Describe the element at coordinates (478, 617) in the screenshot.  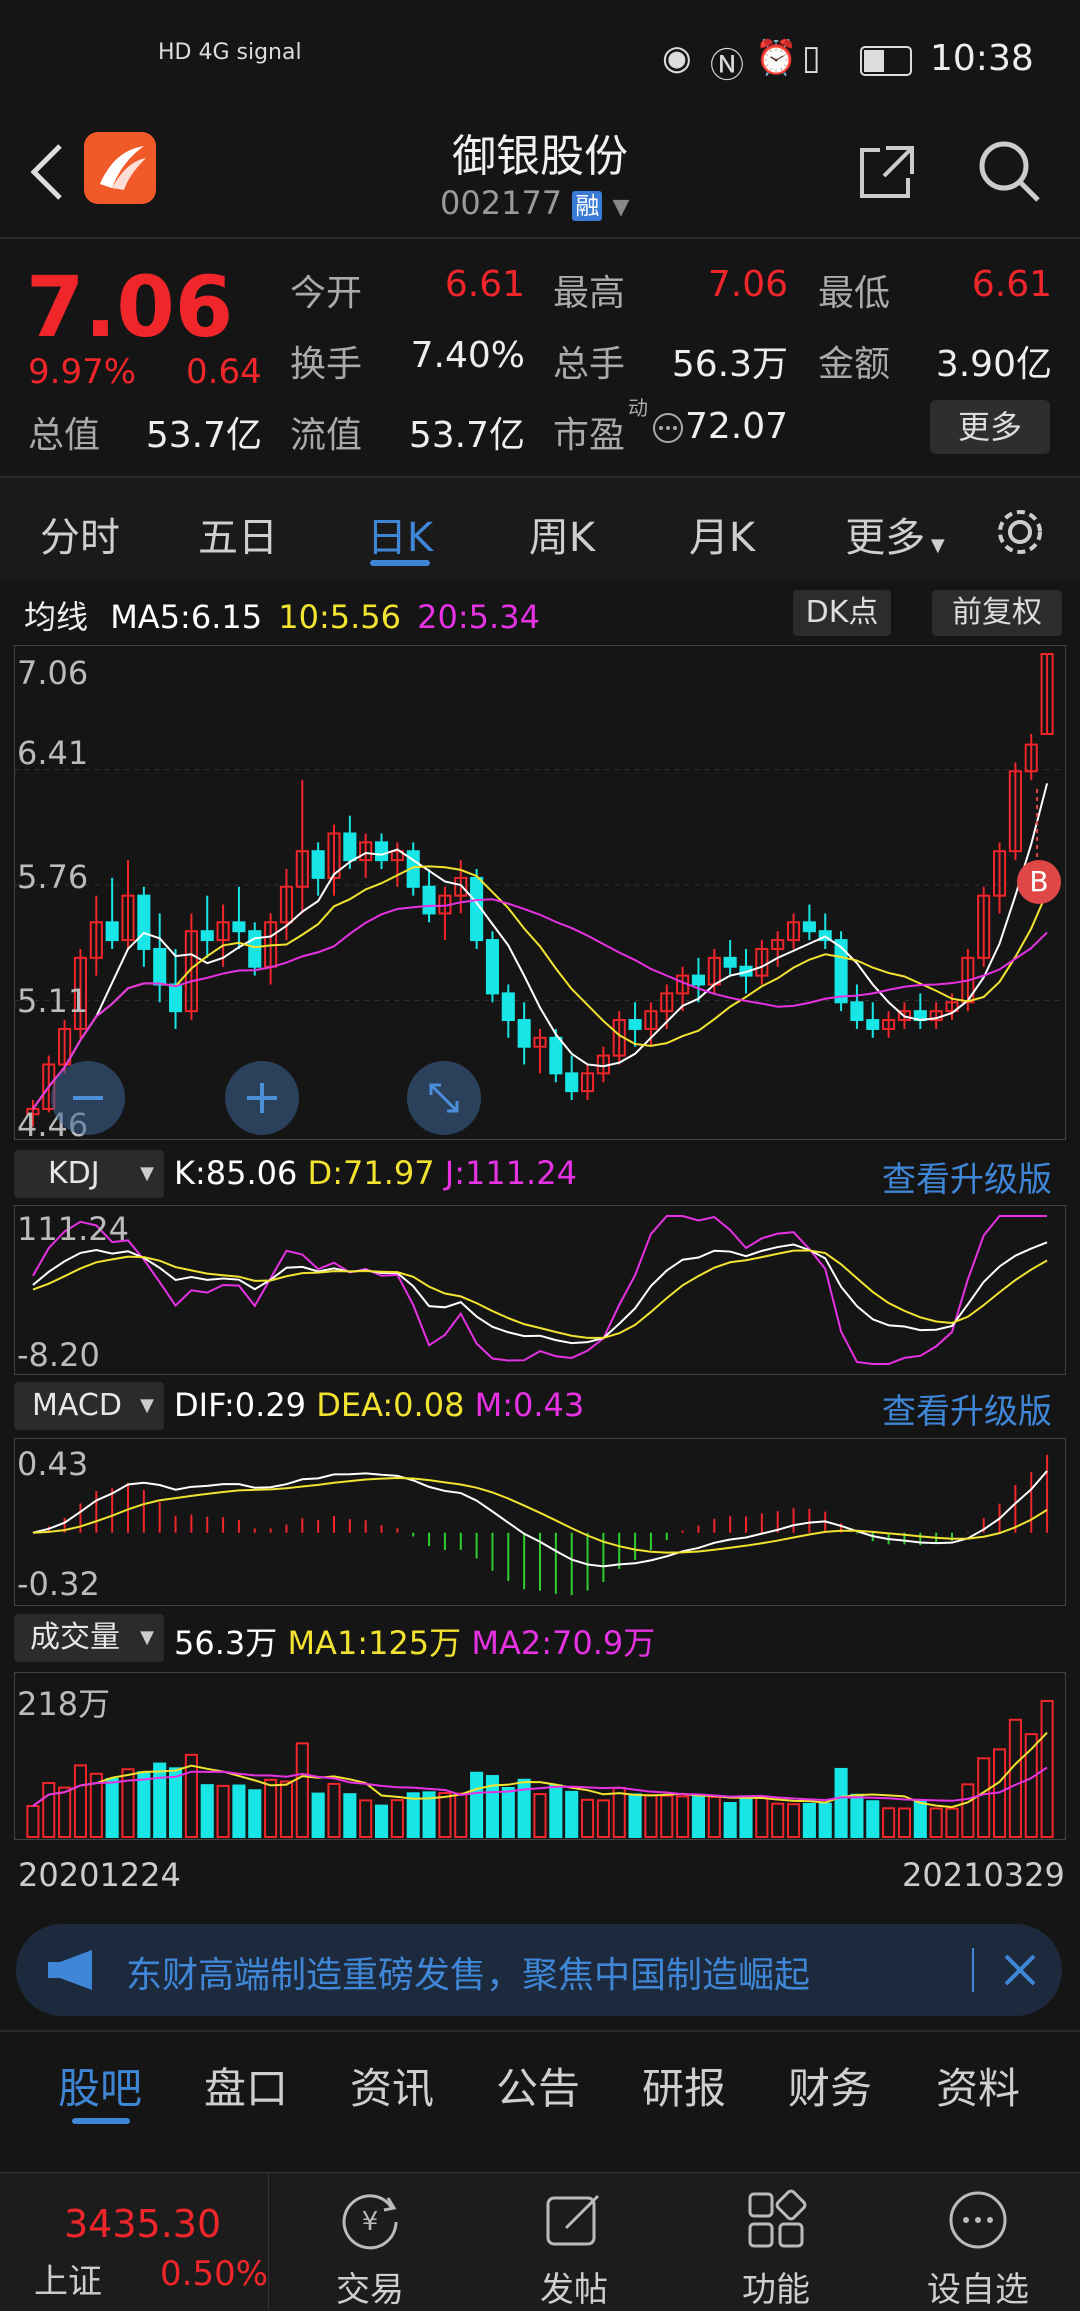
I see `ma20-value: 20:5.34` at that location.